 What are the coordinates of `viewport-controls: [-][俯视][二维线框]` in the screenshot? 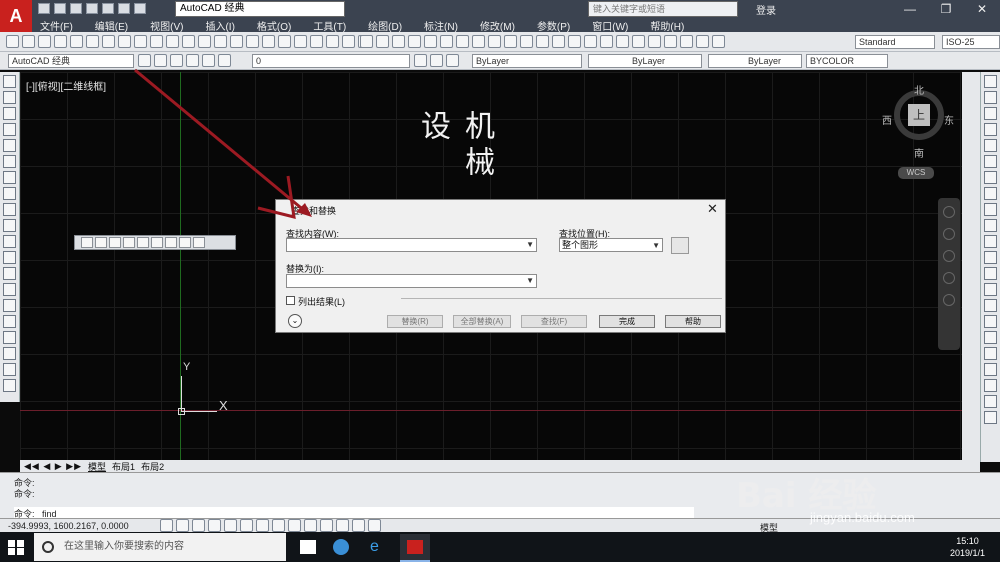 It's located at (66, 85).